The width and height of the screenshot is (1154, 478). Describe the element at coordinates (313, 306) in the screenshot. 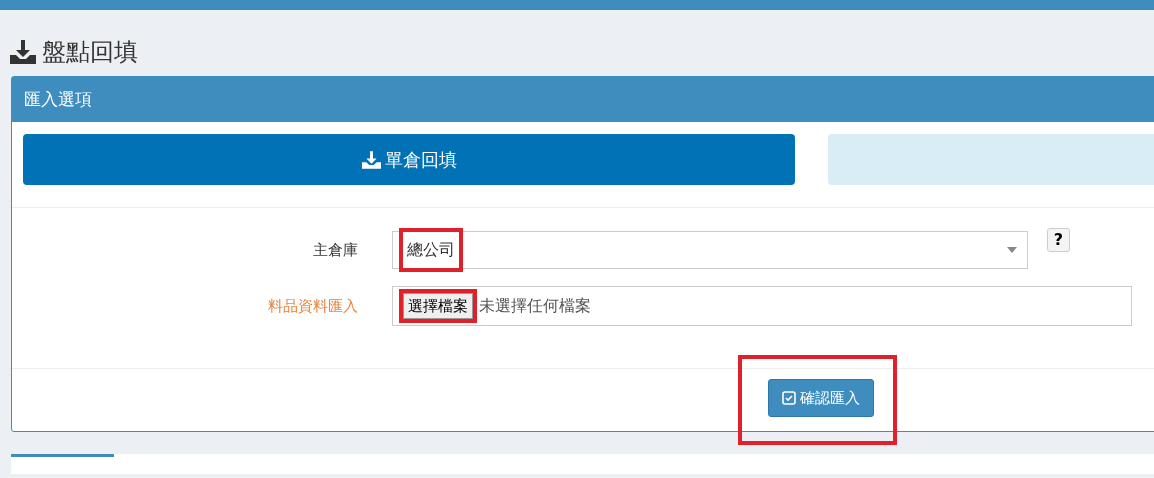

I see `field-label: 料品資料匯入` at that location.